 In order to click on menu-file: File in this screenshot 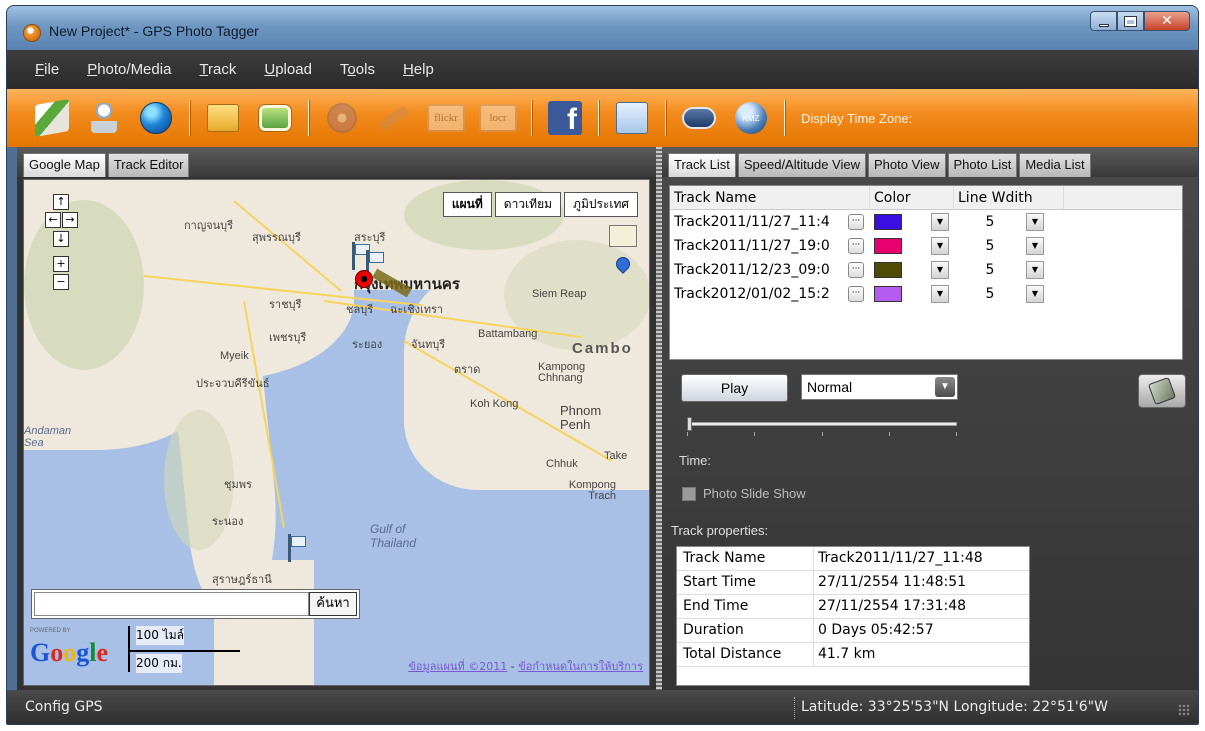, I will do `click(47, 69)`.